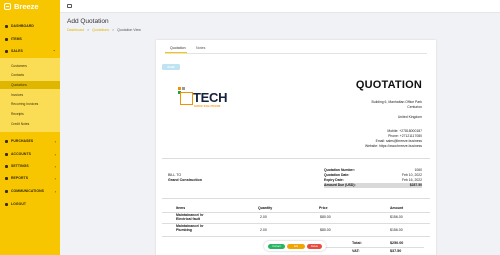 This screenshot has width=500, height=255. What do you see at coordinates (30, 178) in the screenshot?
I see `sidebar-item-reports: REPORTS ›` at bounding box center [30, 178].